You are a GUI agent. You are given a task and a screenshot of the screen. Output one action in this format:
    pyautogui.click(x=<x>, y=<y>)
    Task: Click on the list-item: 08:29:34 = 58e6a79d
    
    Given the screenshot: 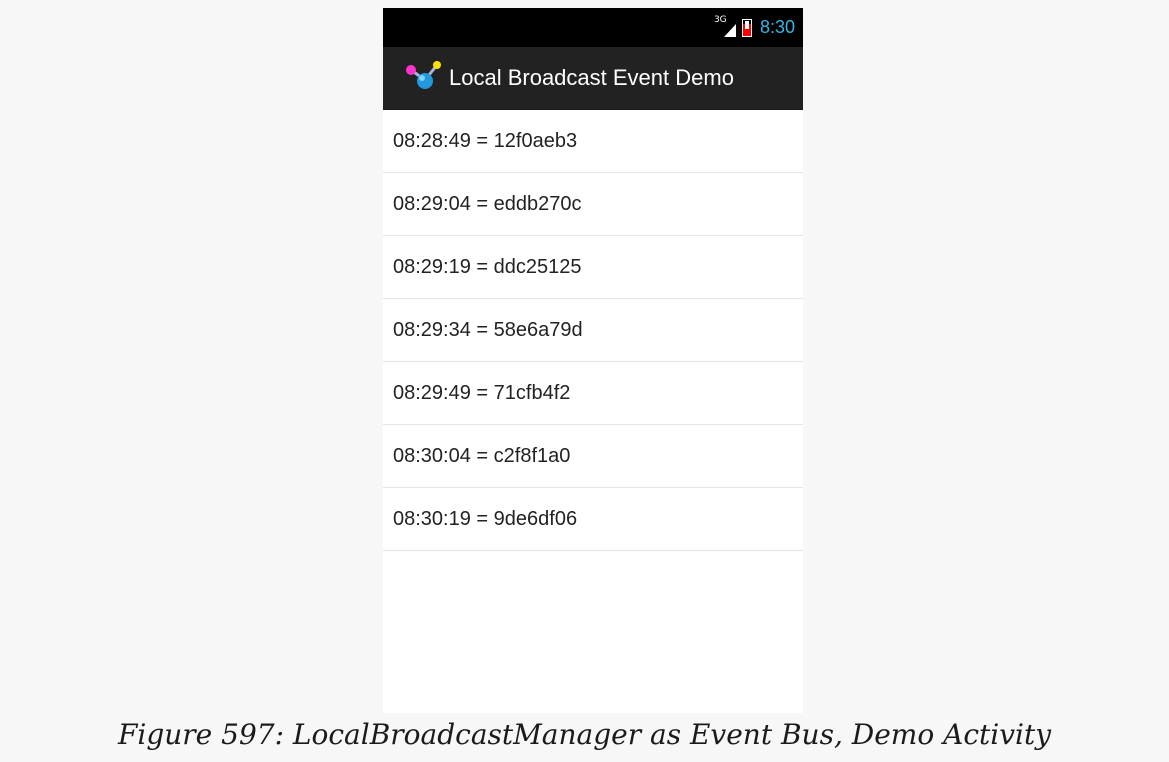 What is the action you would take?
    pyautogui.click(x=593, y=330)
    